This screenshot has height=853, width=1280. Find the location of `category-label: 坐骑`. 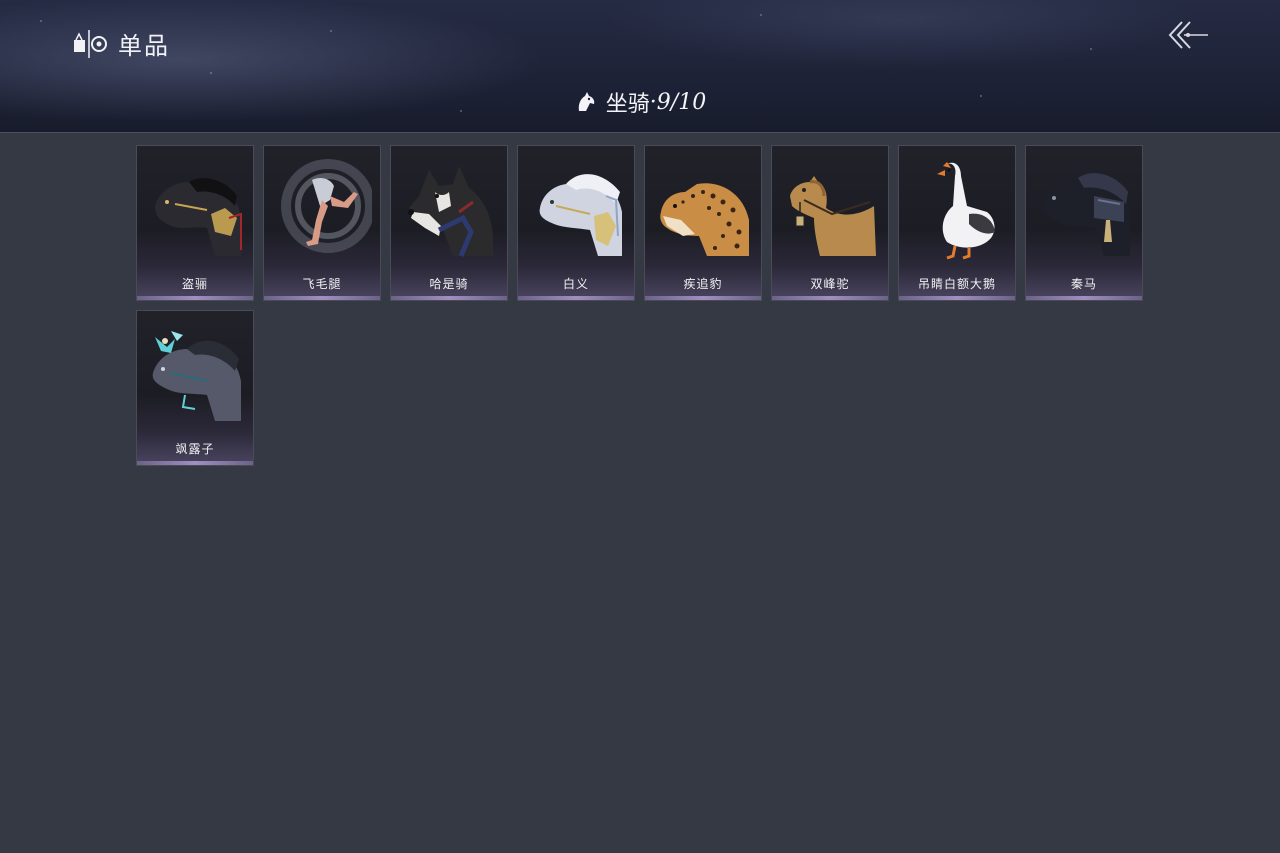

category-label: 坐骑 is located at coordinates (627, 104).